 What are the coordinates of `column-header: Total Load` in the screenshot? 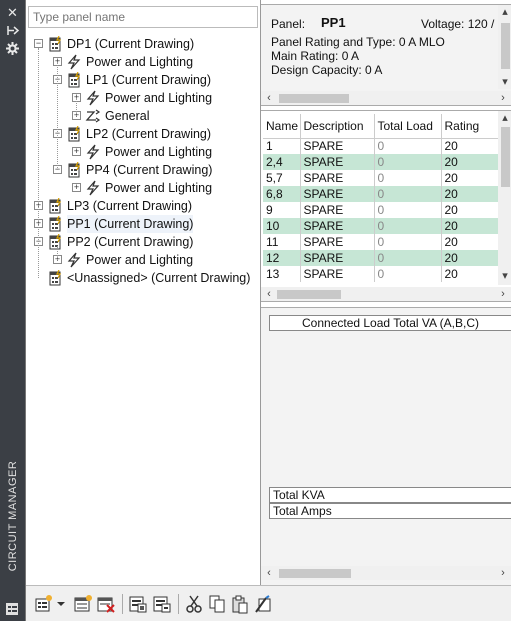 It's located at (408, 126).